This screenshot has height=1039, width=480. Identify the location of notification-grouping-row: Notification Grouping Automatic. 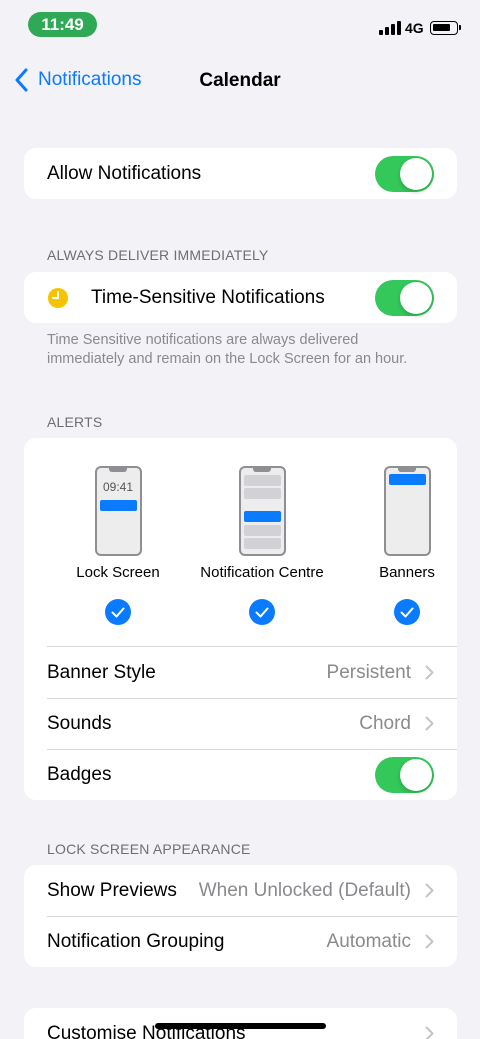
(240, 941).